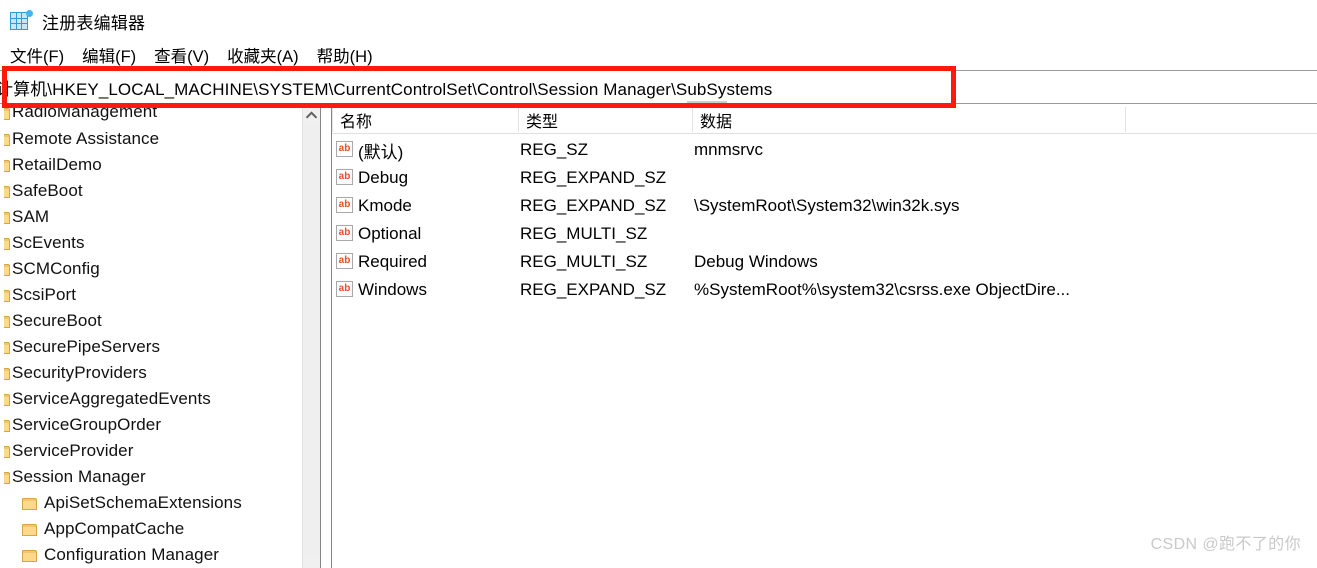 The image size is (1317, 568). Describe the element at coordinates (824, 262) in the screenshot. I see `table-row: ab Required REG_MULTI_SZ Debug Windows` at that location.